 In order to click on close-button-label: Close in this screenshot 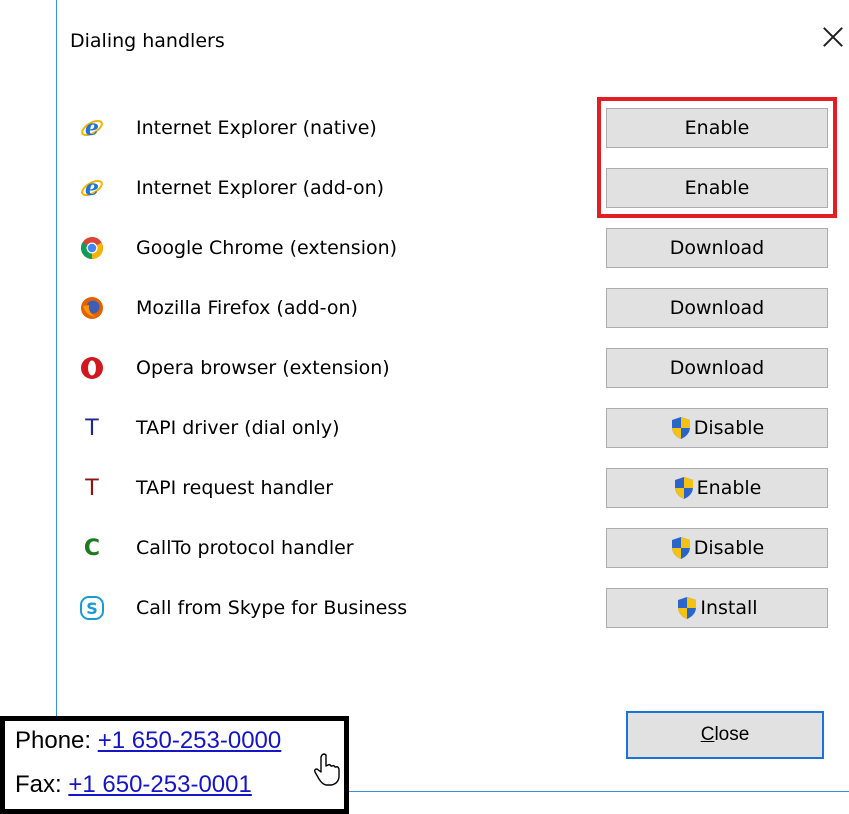, I will do `click(725, 734)`.